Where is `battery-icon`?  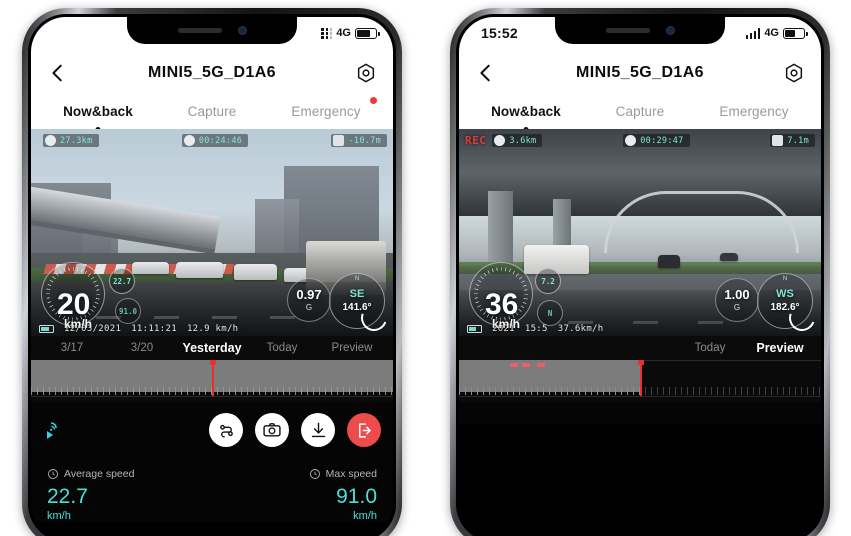 battery-icon is located at coordinates (367, 33).